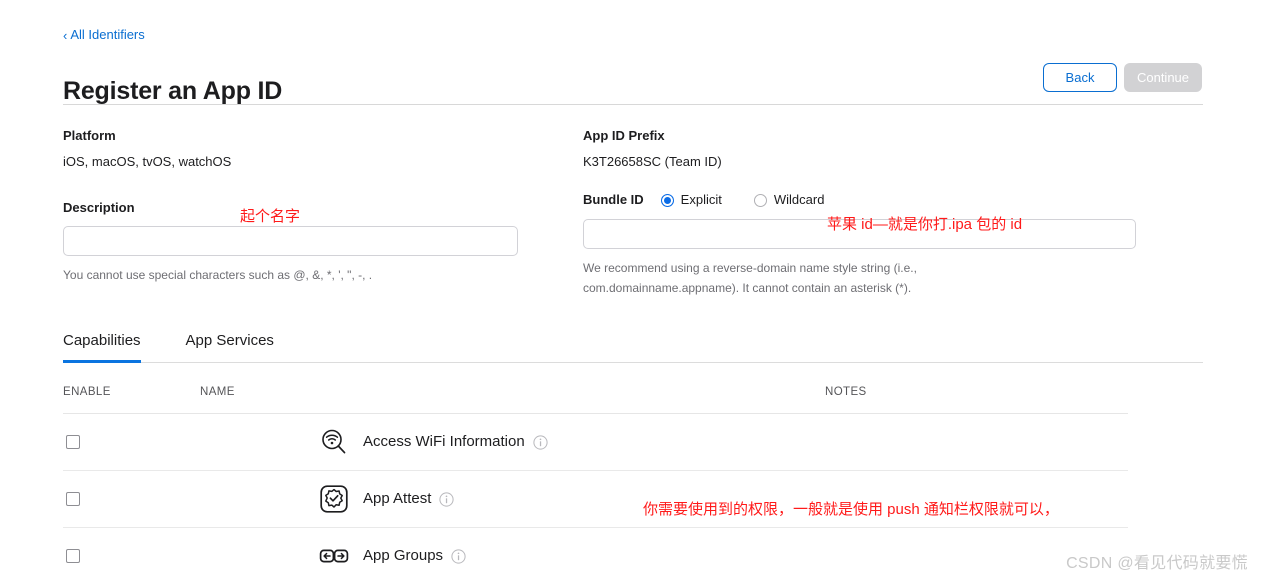 This screenshot has width=1268, height=581. What do you see at coordinates (1163, 77) in the screenshot?
I see `continue-button: Continue` at bounding box center [1163, 77].